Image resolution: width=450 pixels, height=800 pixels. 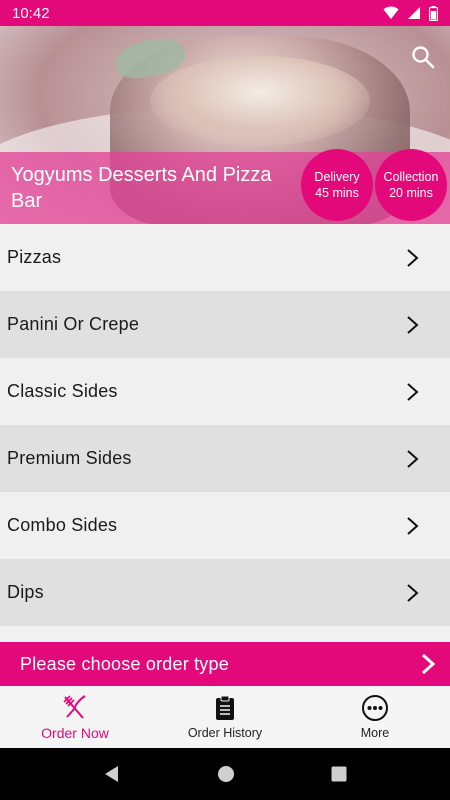 I want to click on category-item-dips: Dips, so click(x=225, y=592).